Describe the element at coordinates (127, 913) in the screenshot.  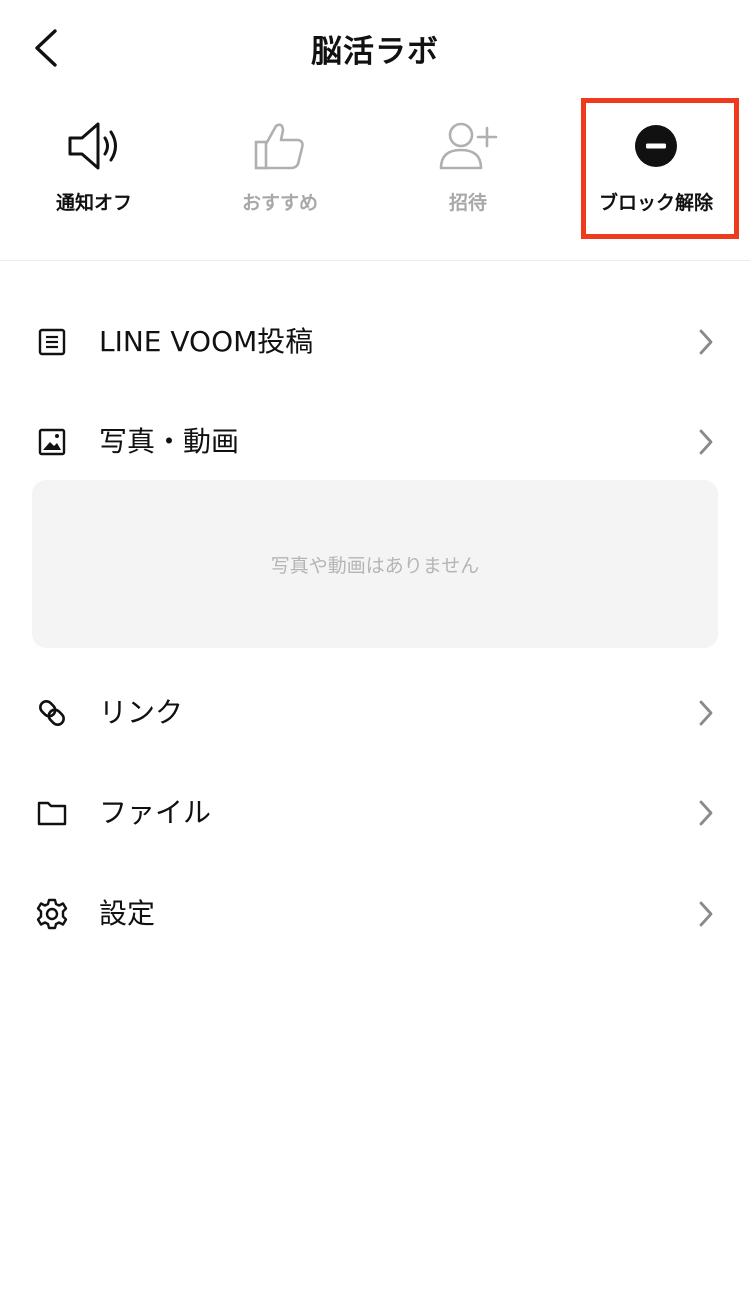
I see `menu-item-label: 設定` at that location.